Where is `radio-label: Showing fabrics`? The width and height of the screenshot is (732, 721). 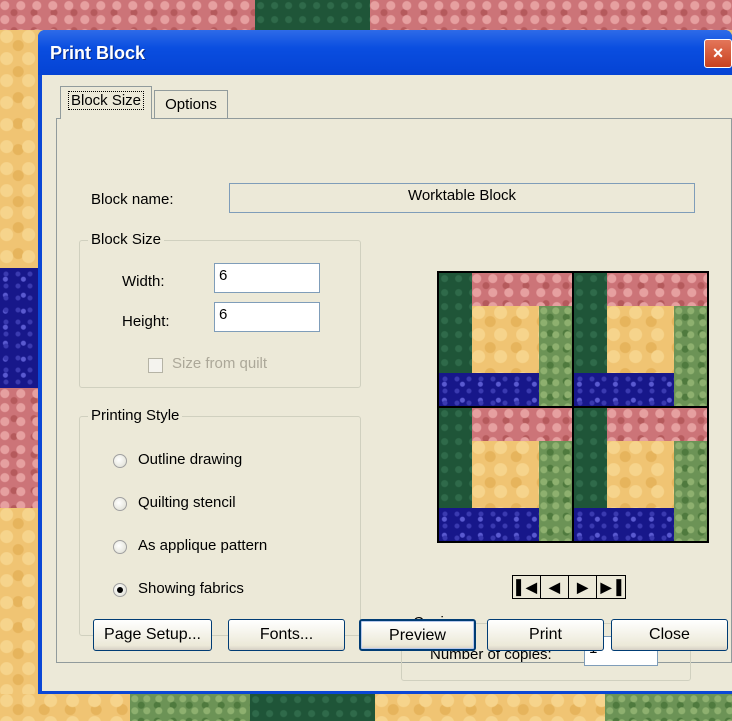 radio-label: Showing fabrics is located at coordinates (191, 588).